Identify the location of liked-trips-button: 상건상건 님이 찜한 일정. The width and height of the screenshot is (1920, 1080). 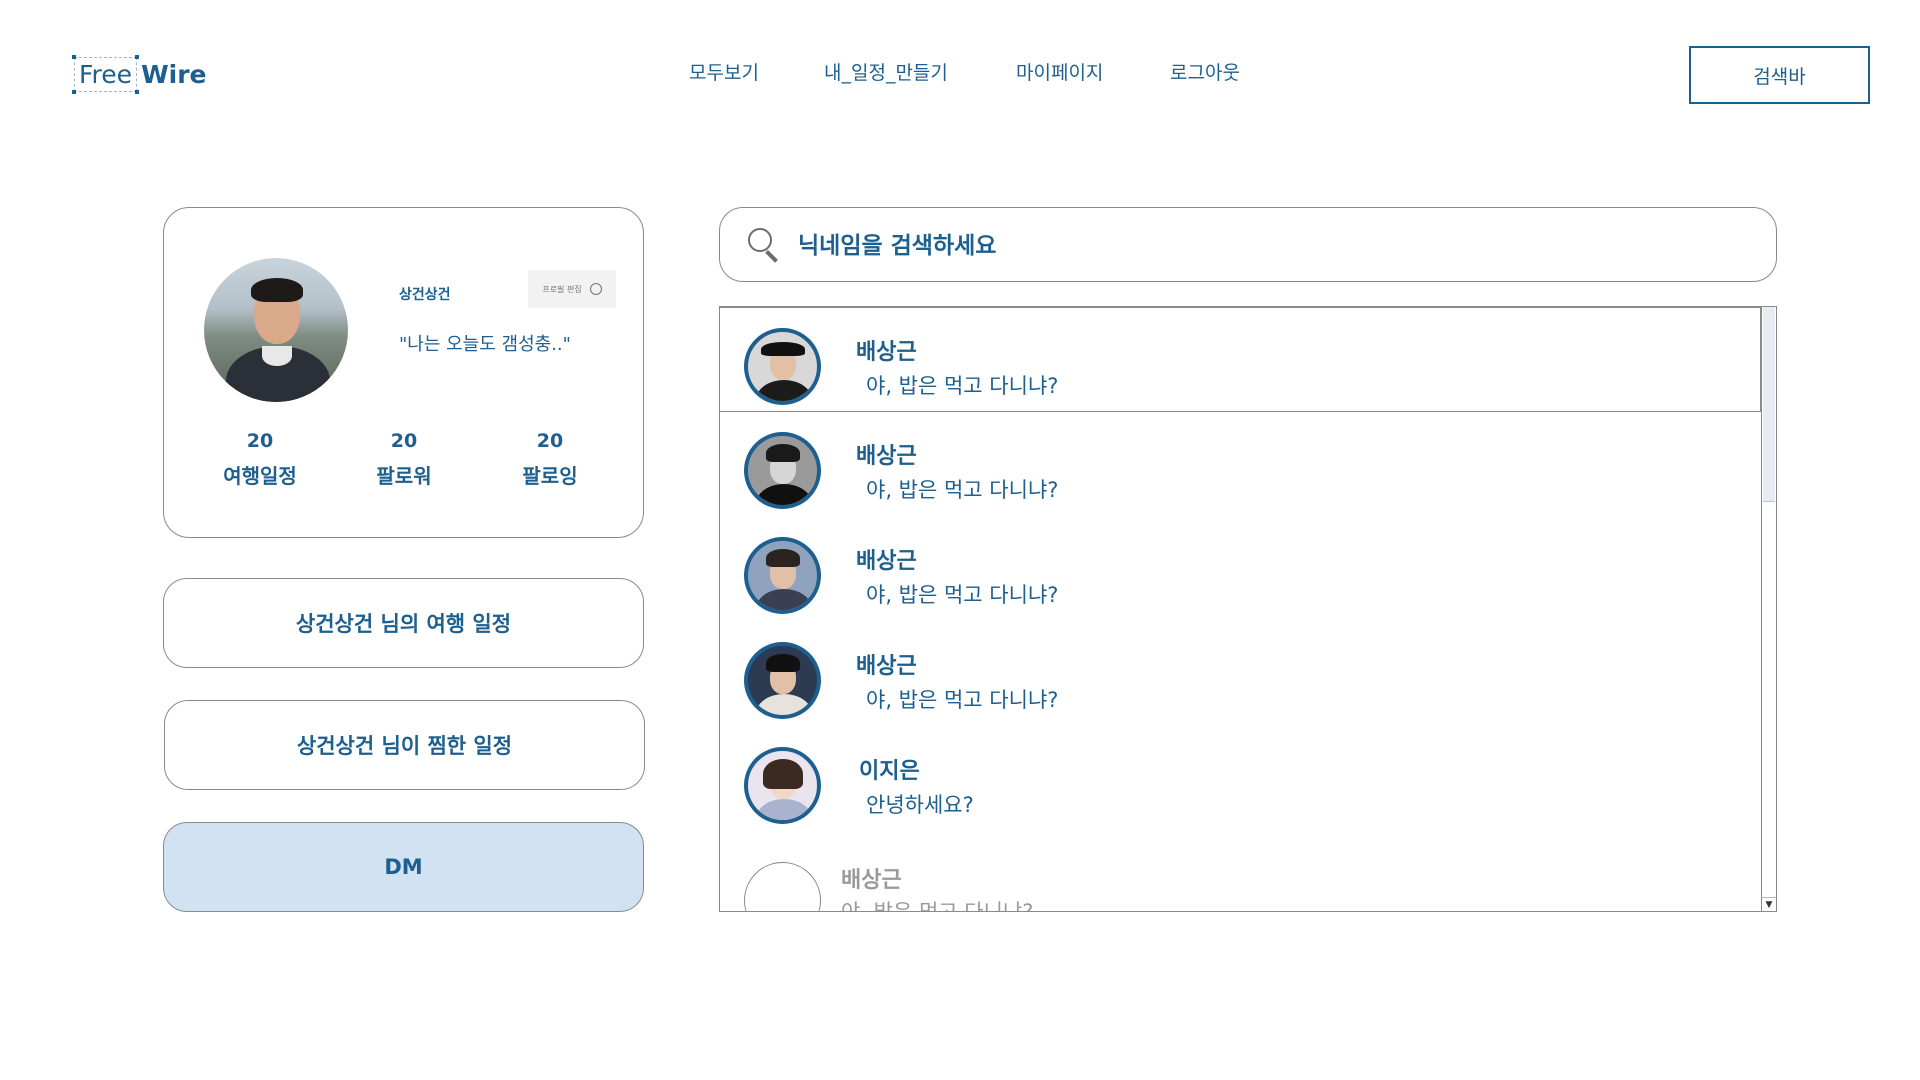
(404, 745).